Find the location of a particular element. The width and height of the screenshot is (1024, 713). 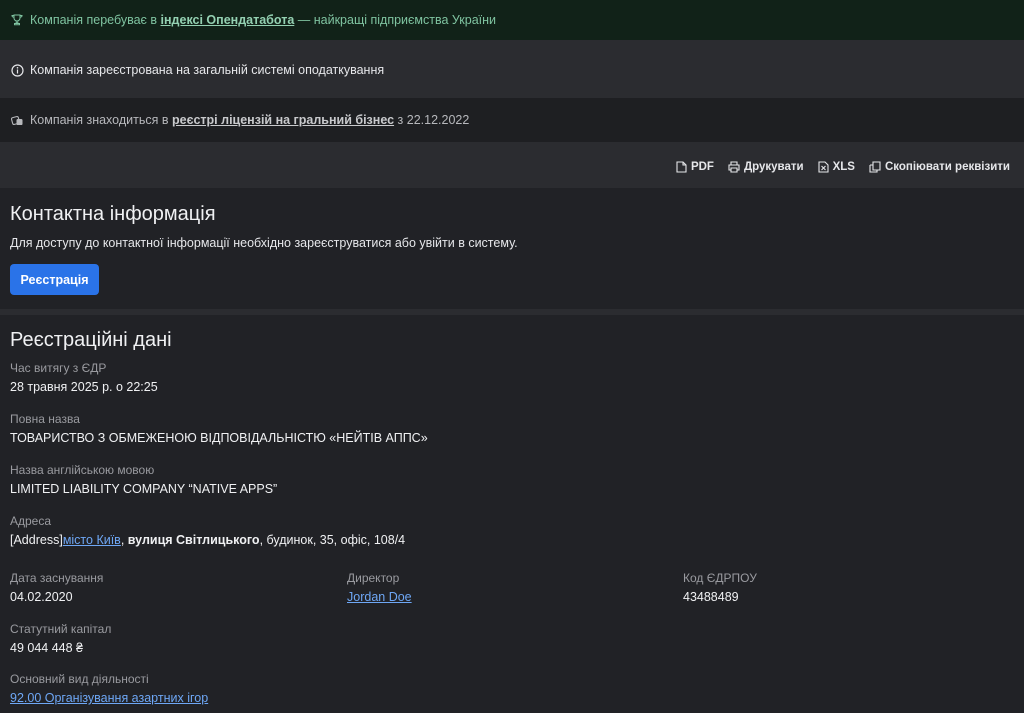

trophy-icon is located at coordinates (17, 20).